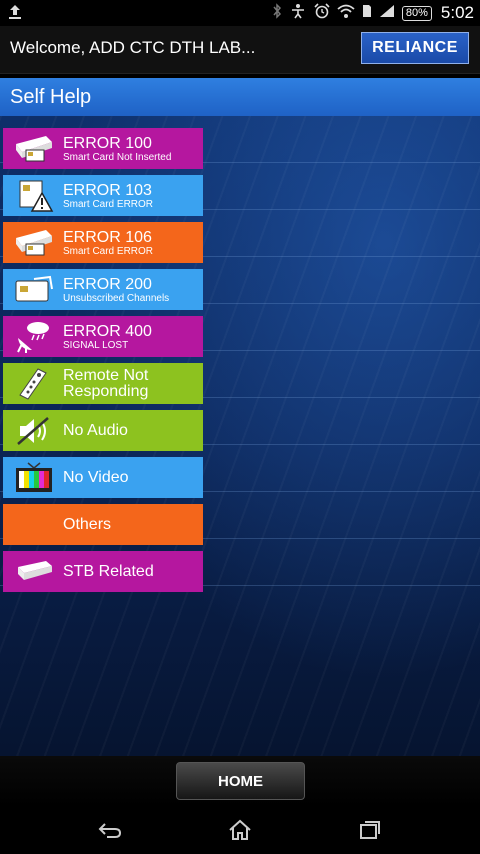 This screenshot has width=480, height=854. What do you see at coordinates (107, 143) in the screenshot?
I see `tile-title: ERROR 100` at bounding box center [107, 143].